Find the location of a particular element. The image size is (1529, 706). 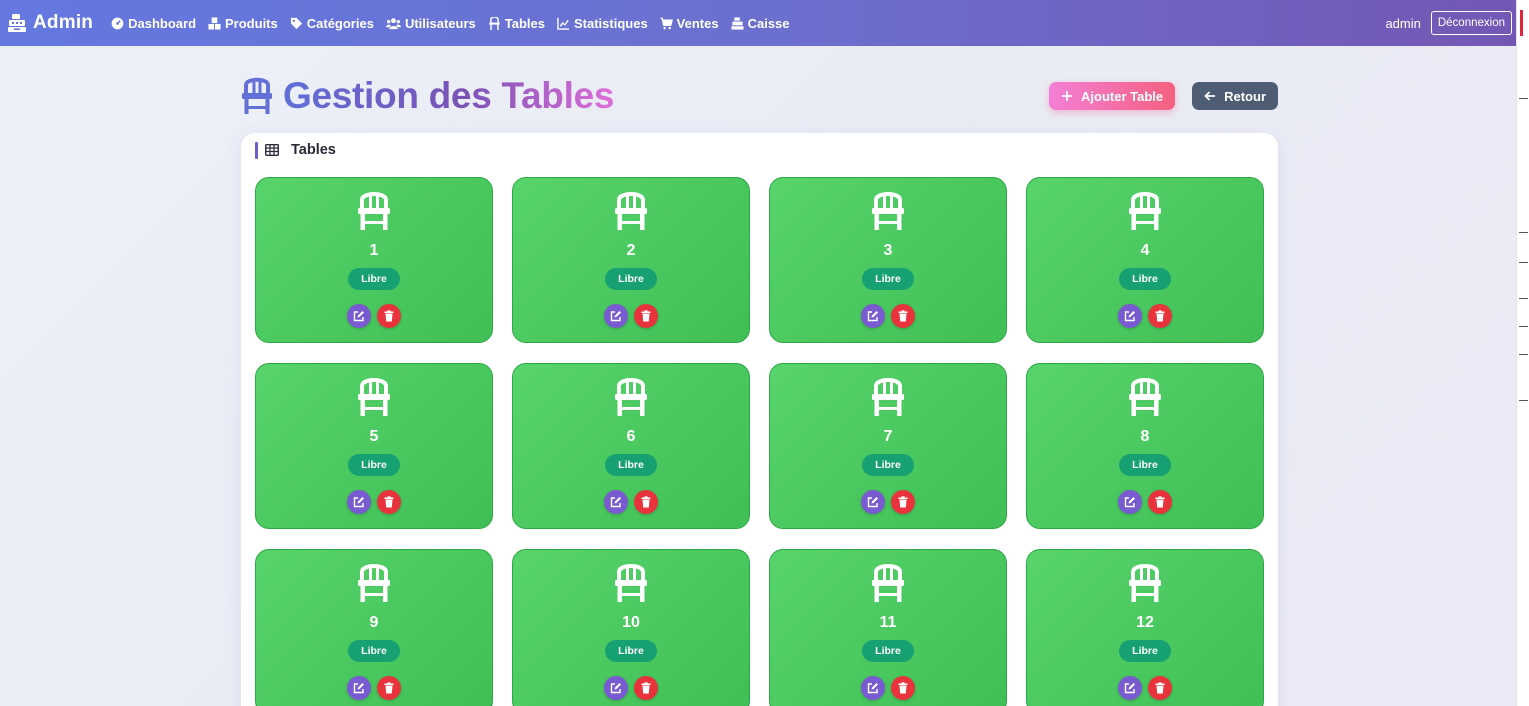

table-tile: 11 Libre is located at coordinates (888, 627).